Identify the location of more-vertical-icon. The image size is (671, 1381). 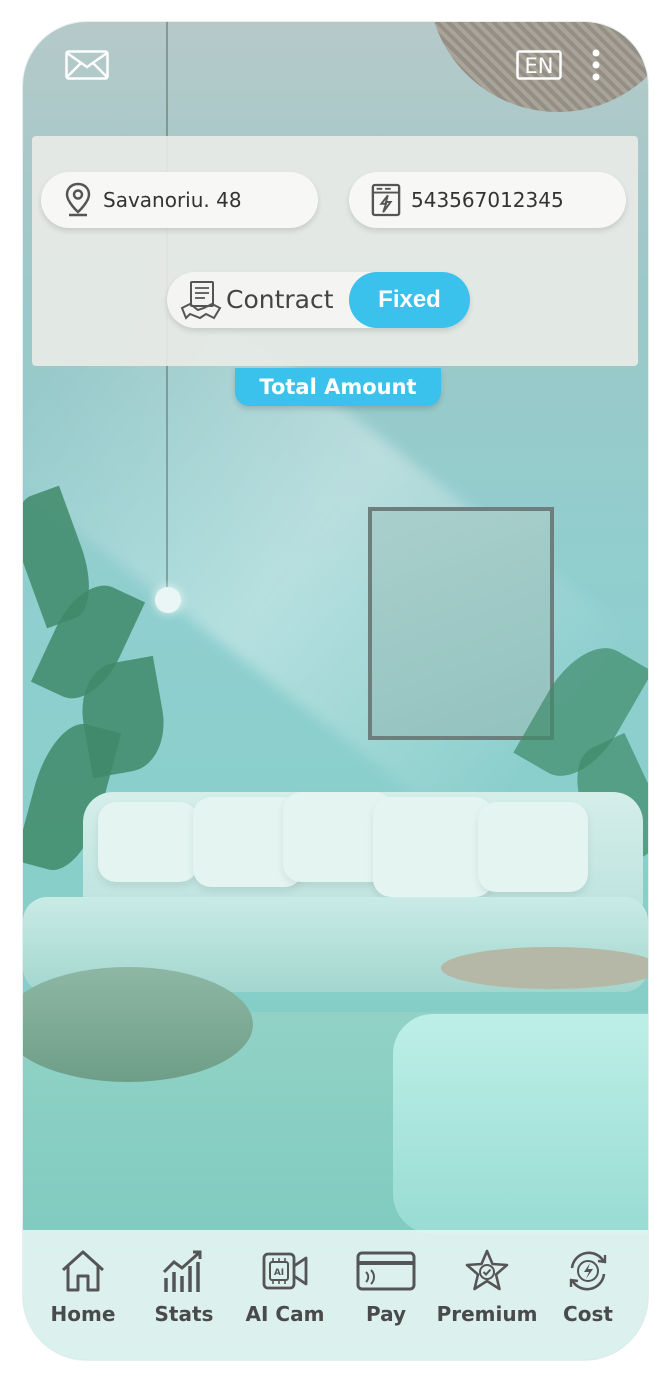
(596, 65).